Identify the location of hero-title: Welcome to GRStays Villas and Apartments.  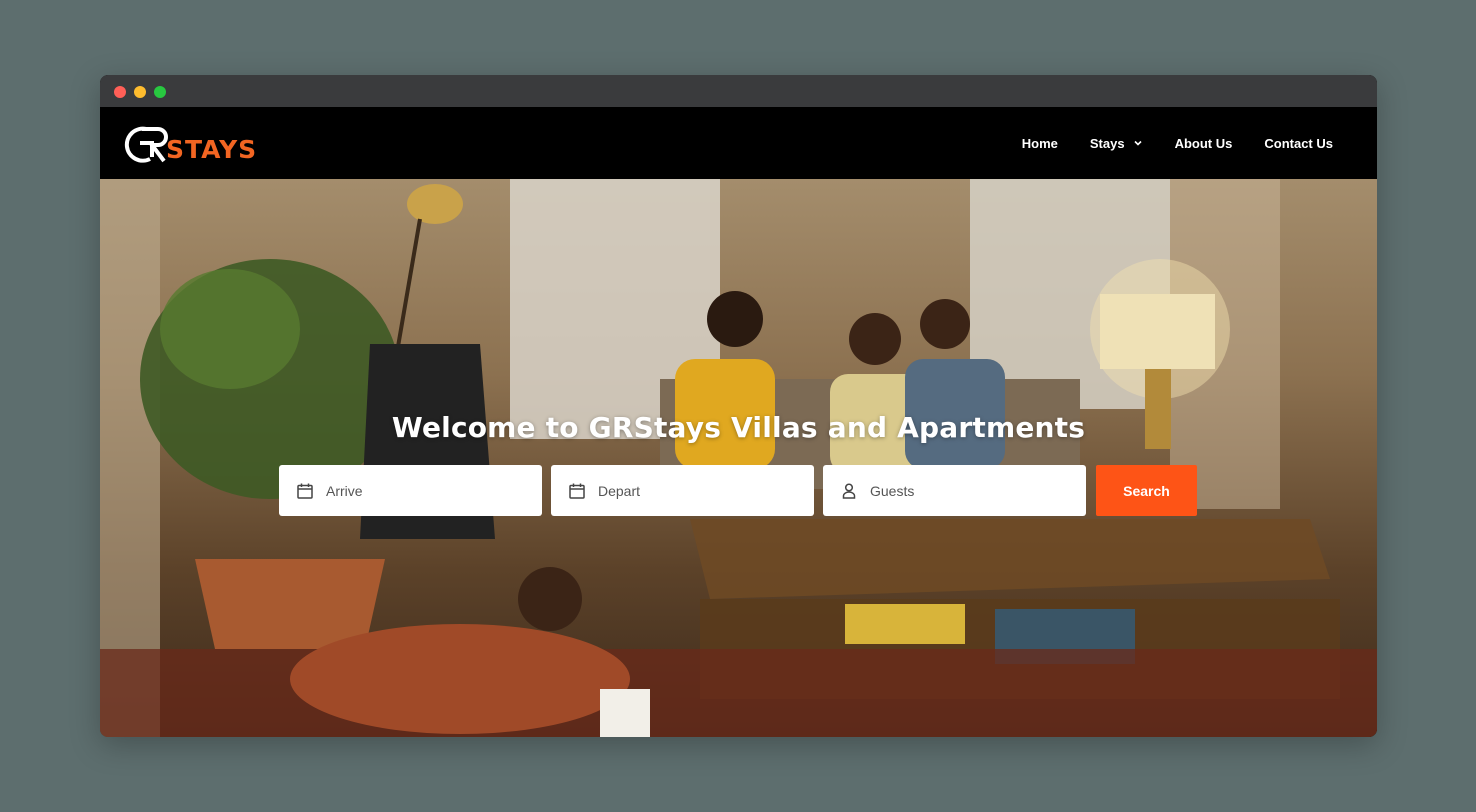
(738, 427).